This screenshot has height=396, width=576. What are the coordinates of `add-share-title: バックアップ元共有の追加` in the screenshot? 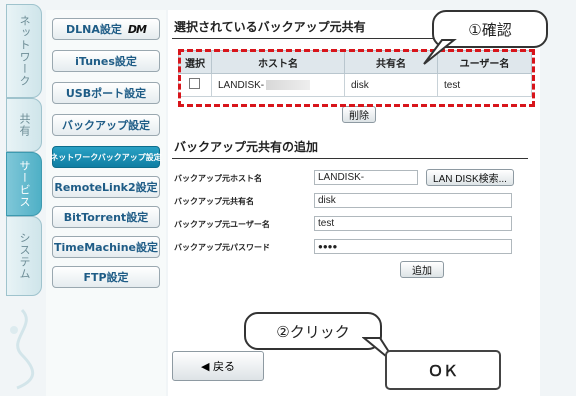 It's located at (246, 147).